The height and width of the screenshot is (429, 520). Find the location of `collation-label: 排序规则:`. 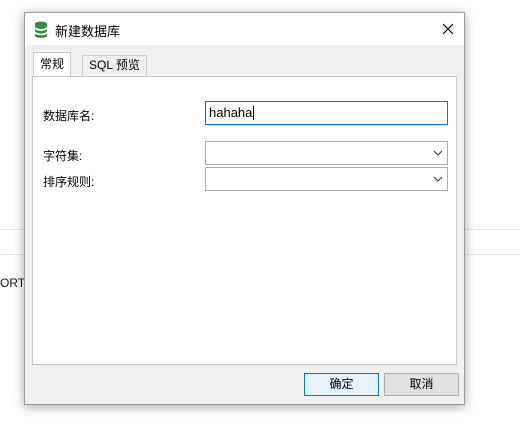

collation-label: 排序规则: is located at coordinates (69, 182).